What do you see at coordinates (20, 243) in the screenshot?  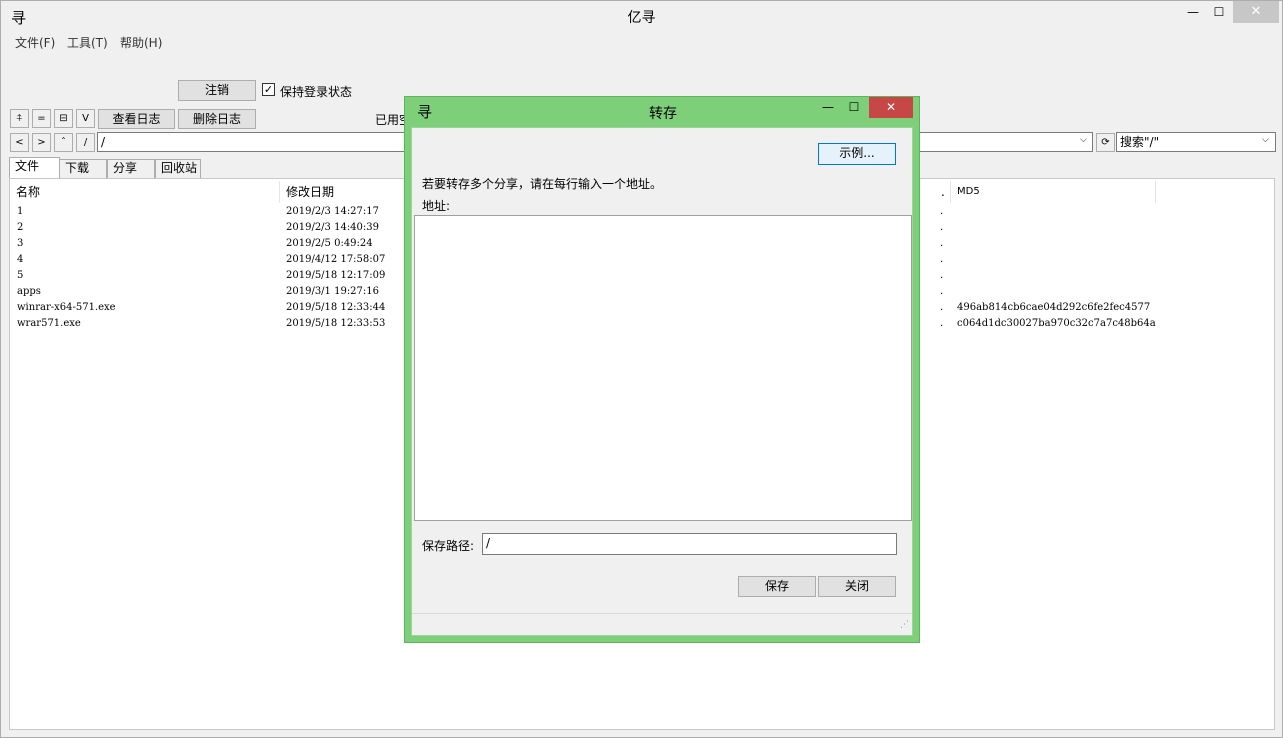 I see `file-name: 3` at bounding box center [20, 243].